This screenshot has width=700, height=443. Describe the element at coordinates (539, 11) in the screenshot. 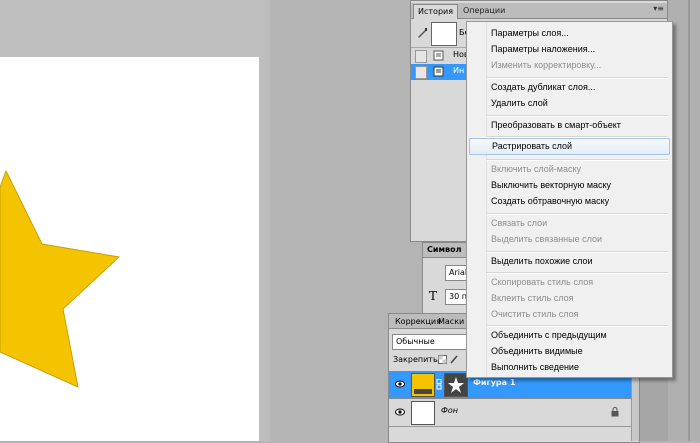

I see `history-tabbar: История Операции ▾≡` at that location.